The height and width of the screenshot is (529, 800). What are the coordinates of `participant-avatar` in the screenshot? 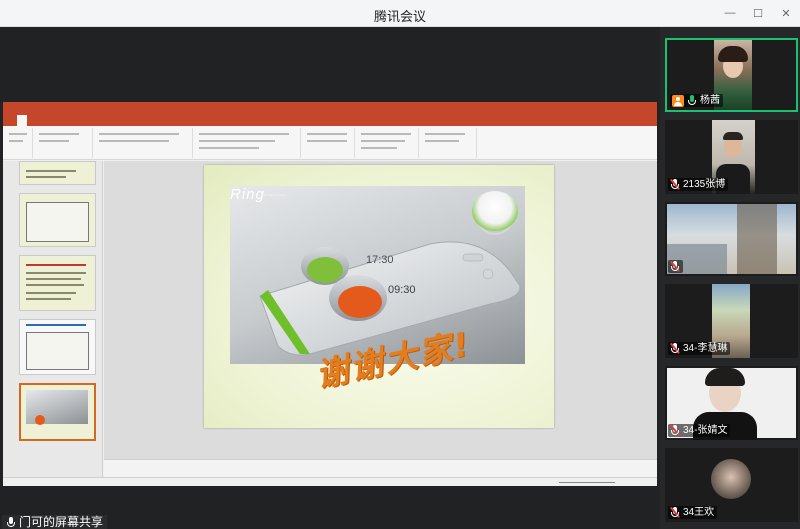 It's located at (731, 479).